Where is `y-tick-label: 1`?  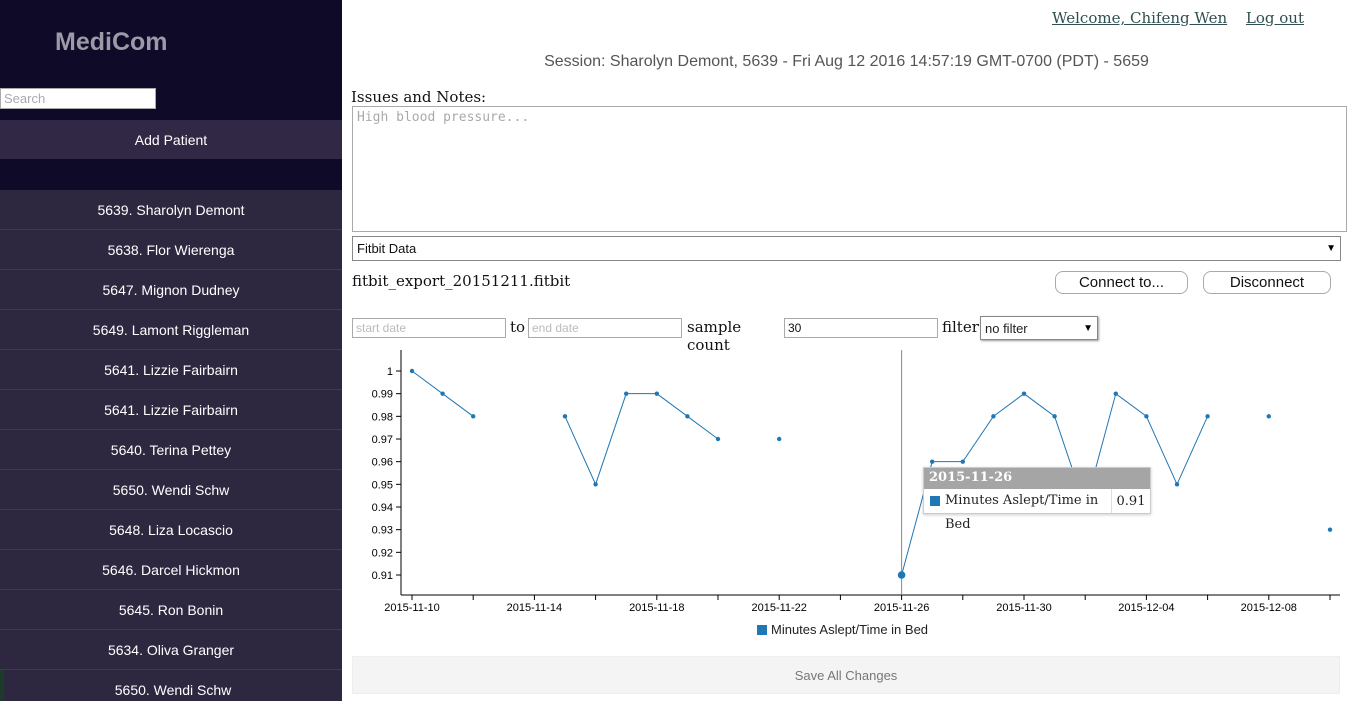 y-tick-label: 1 is located at coordinates (390, 372).